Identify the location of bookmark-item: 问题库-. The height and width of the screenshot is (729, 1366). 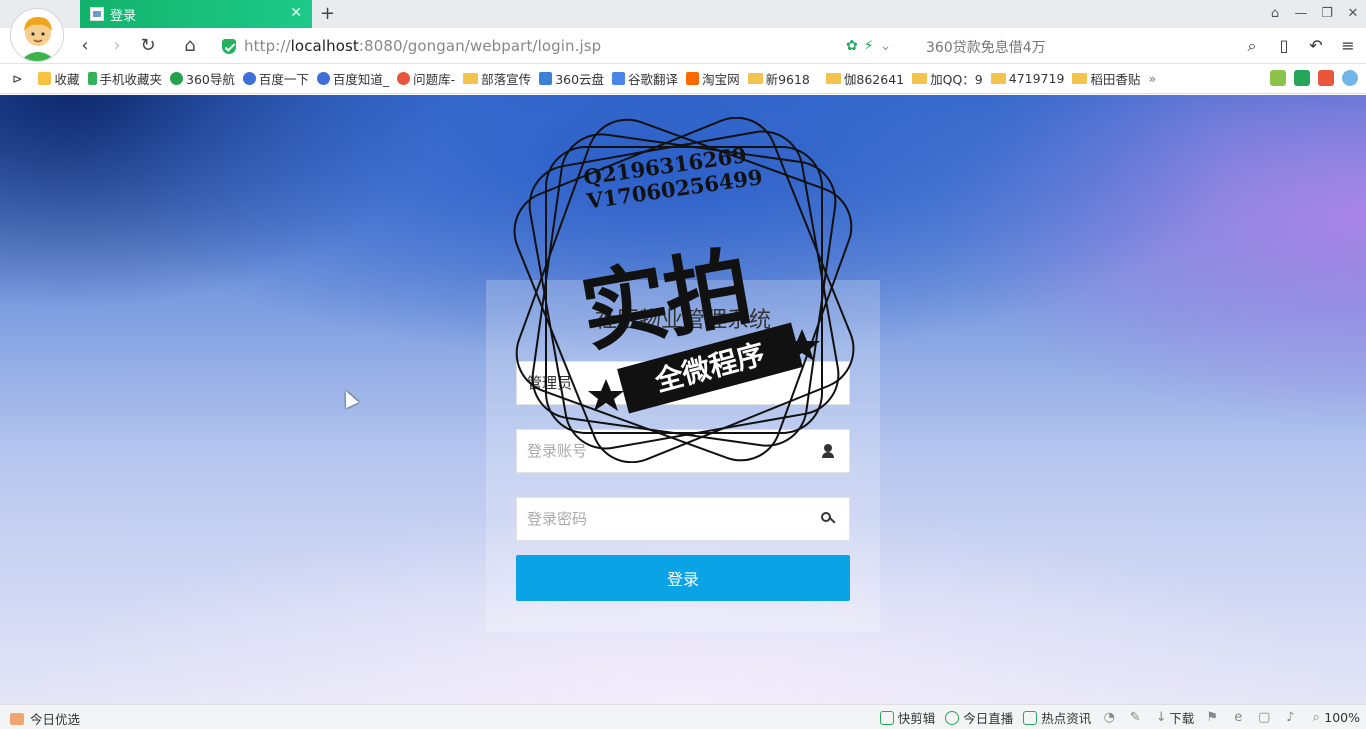
(426, 78).